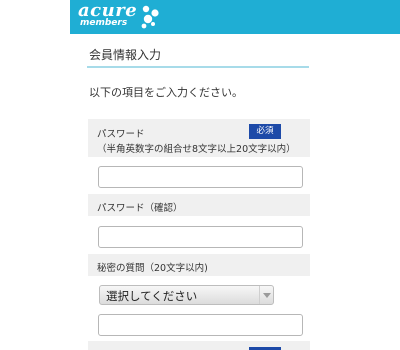  I want to click on select-arrow, so click(266, 295).